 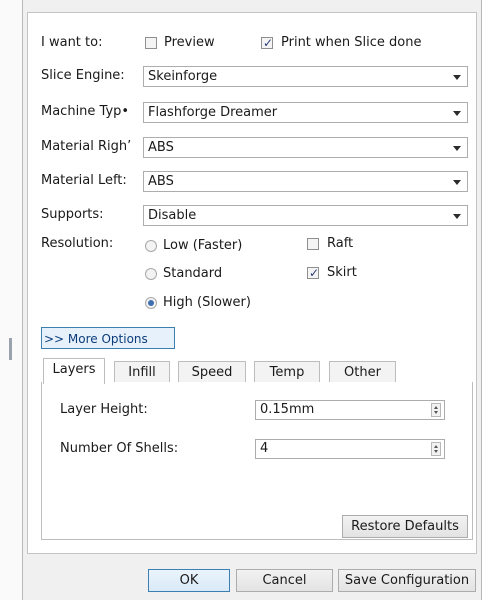 I want to click on tab-infill: Infill, so click(x=142, y=372).